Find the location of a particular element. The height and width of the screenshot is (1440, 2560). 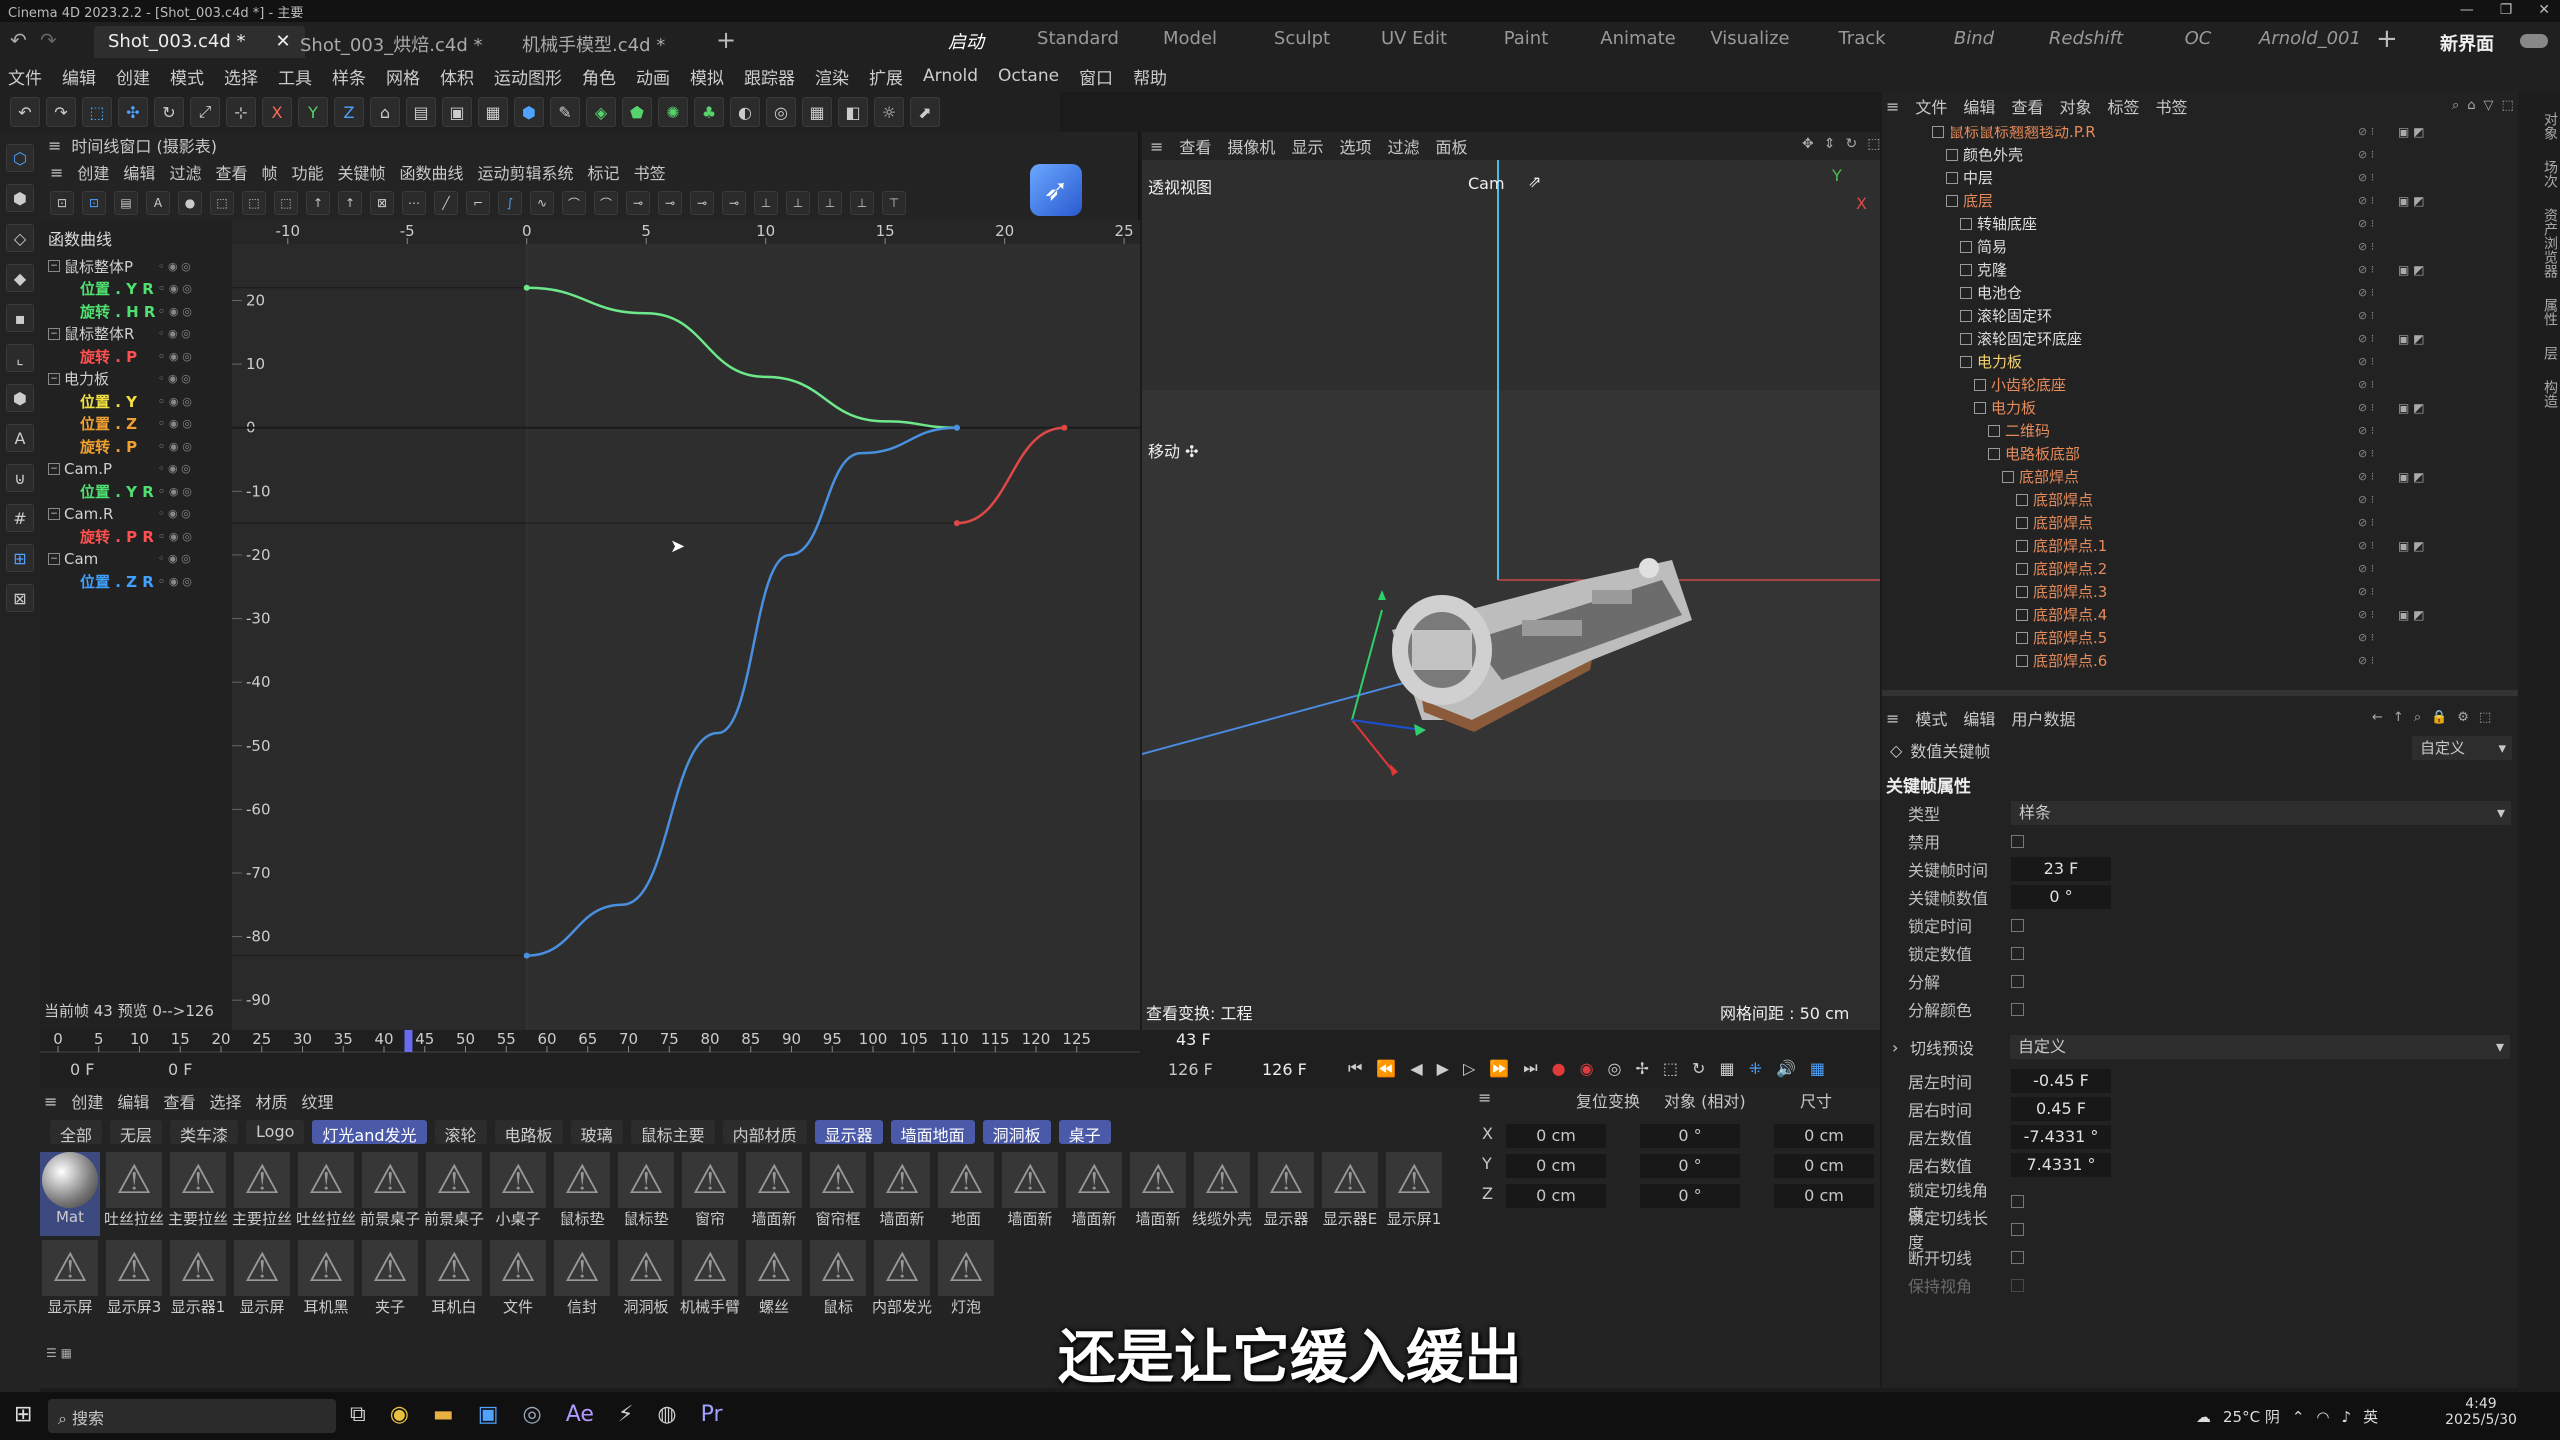

menu-item-0: 文件 is located at coordinates (25, 76).